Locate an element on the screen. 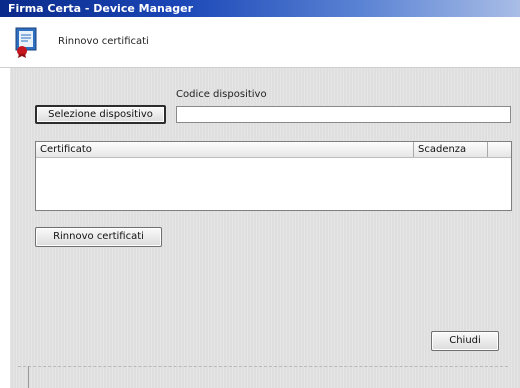 This screenshot has width=520, height=388. renew-certificates-button: Rinnovo certificati is located at coordinates (98, 237).